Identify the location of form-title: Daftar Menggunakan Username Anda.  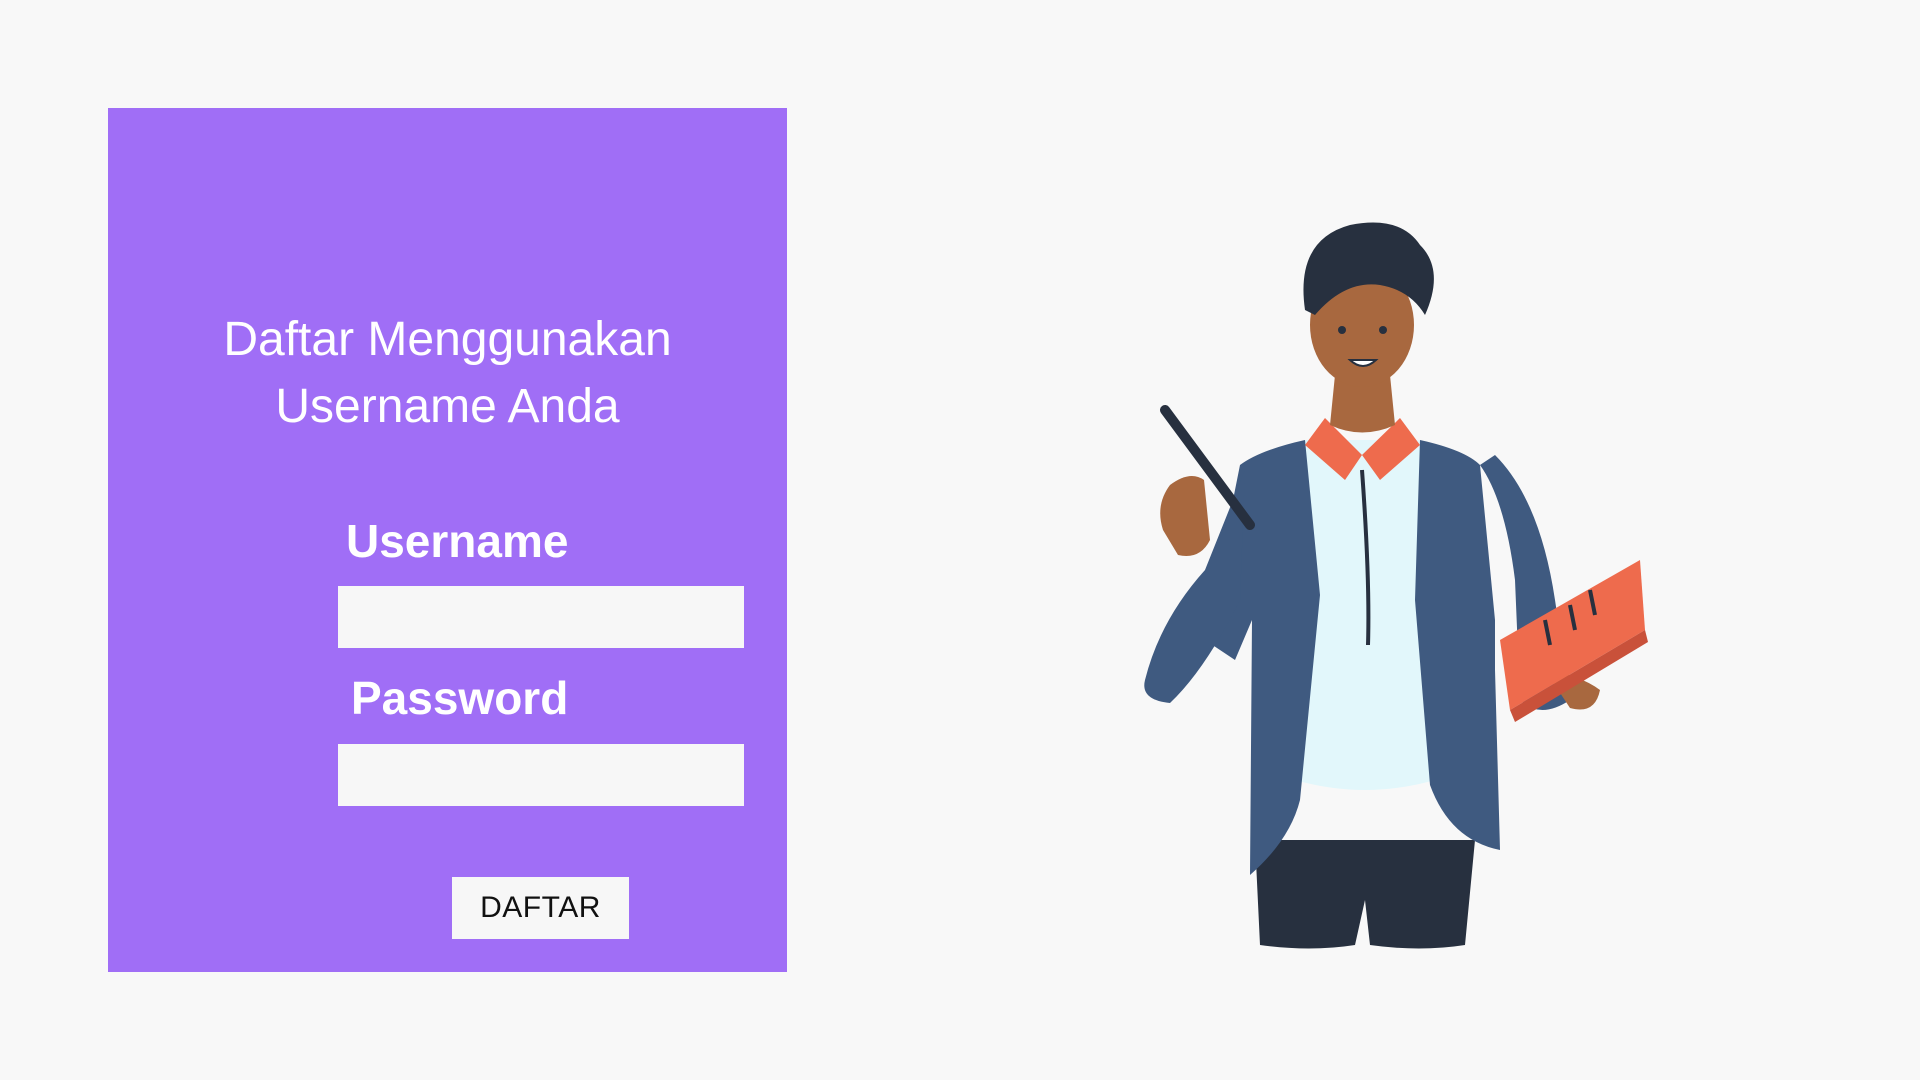
(447, 373).